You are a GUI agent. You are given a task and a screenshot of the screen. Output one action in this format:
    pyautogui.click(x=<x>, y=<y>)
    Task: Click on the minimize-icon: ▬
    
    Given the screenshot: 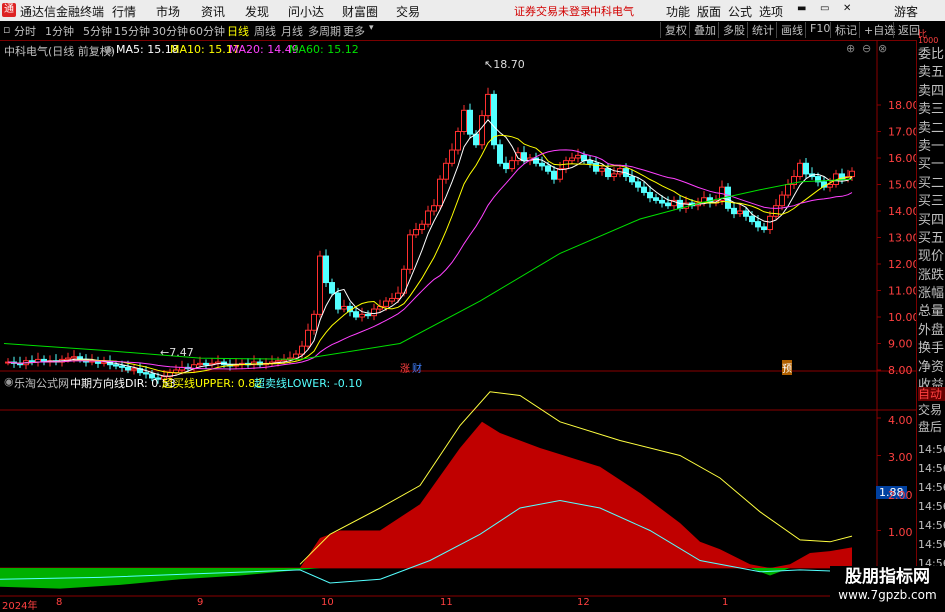 What is the action you would take?
    pyautogui.click(x=801, y=8)
    